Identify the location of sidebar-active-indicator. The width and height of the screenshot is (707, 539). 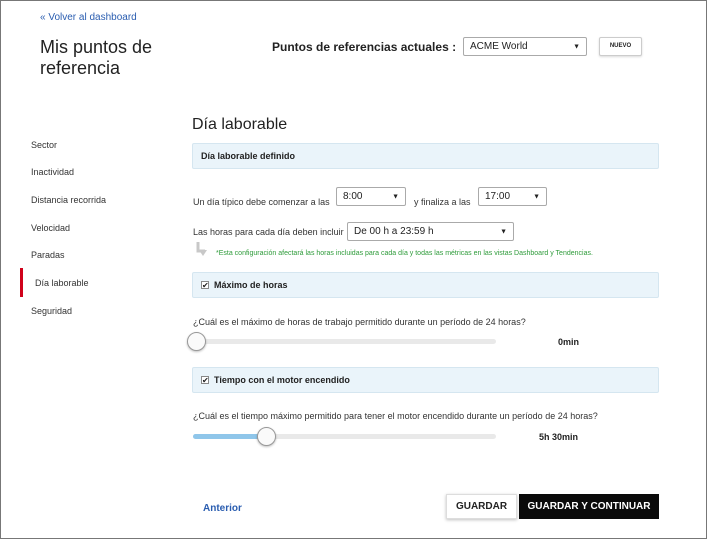
(21, 282).